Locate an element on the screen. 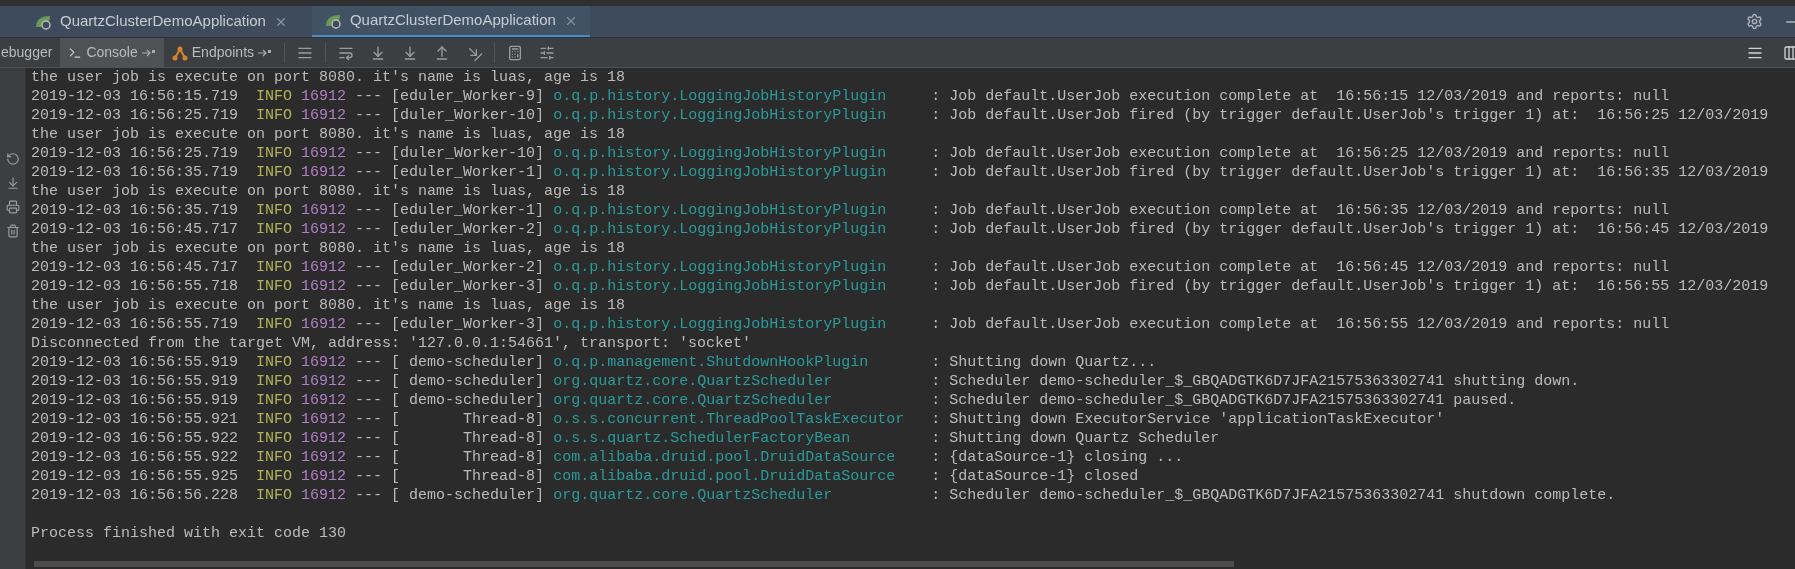  log-message: : Job default.UserJob execution complete at 16:56:45 12/03/2019 and reports: null is located at coordinates (1300, 267).